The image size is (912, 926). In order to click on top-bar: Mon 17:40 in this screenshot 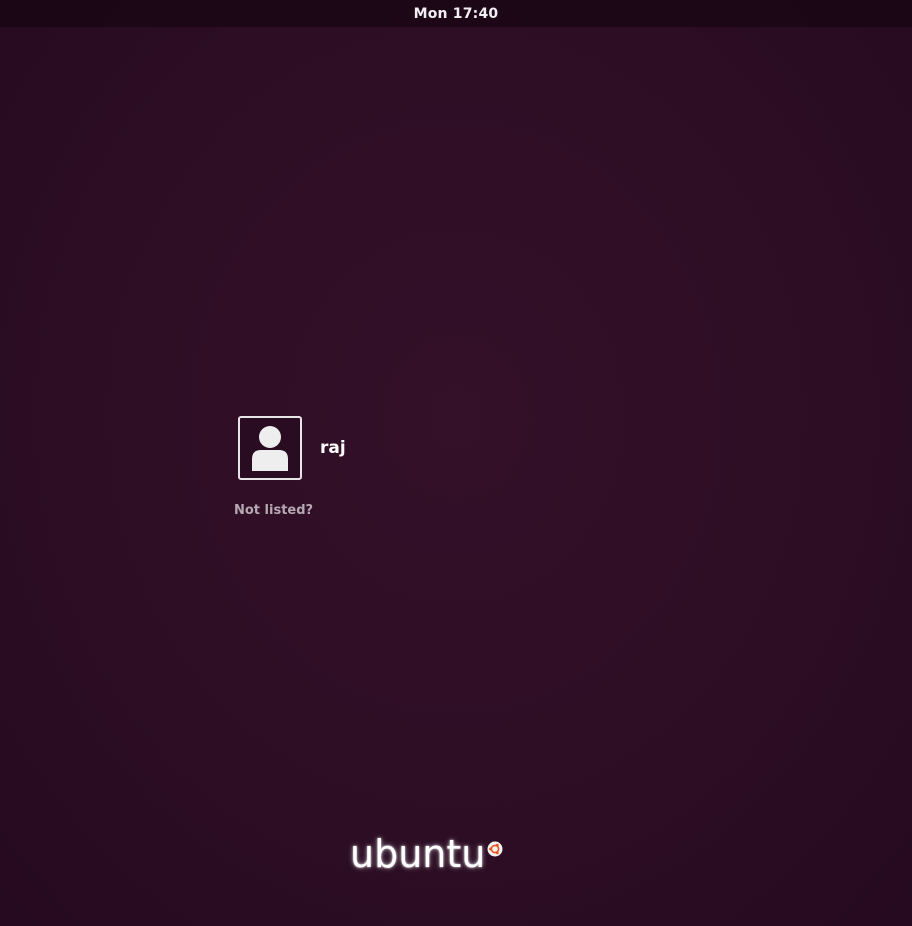, I will do `click(456, 13)`.